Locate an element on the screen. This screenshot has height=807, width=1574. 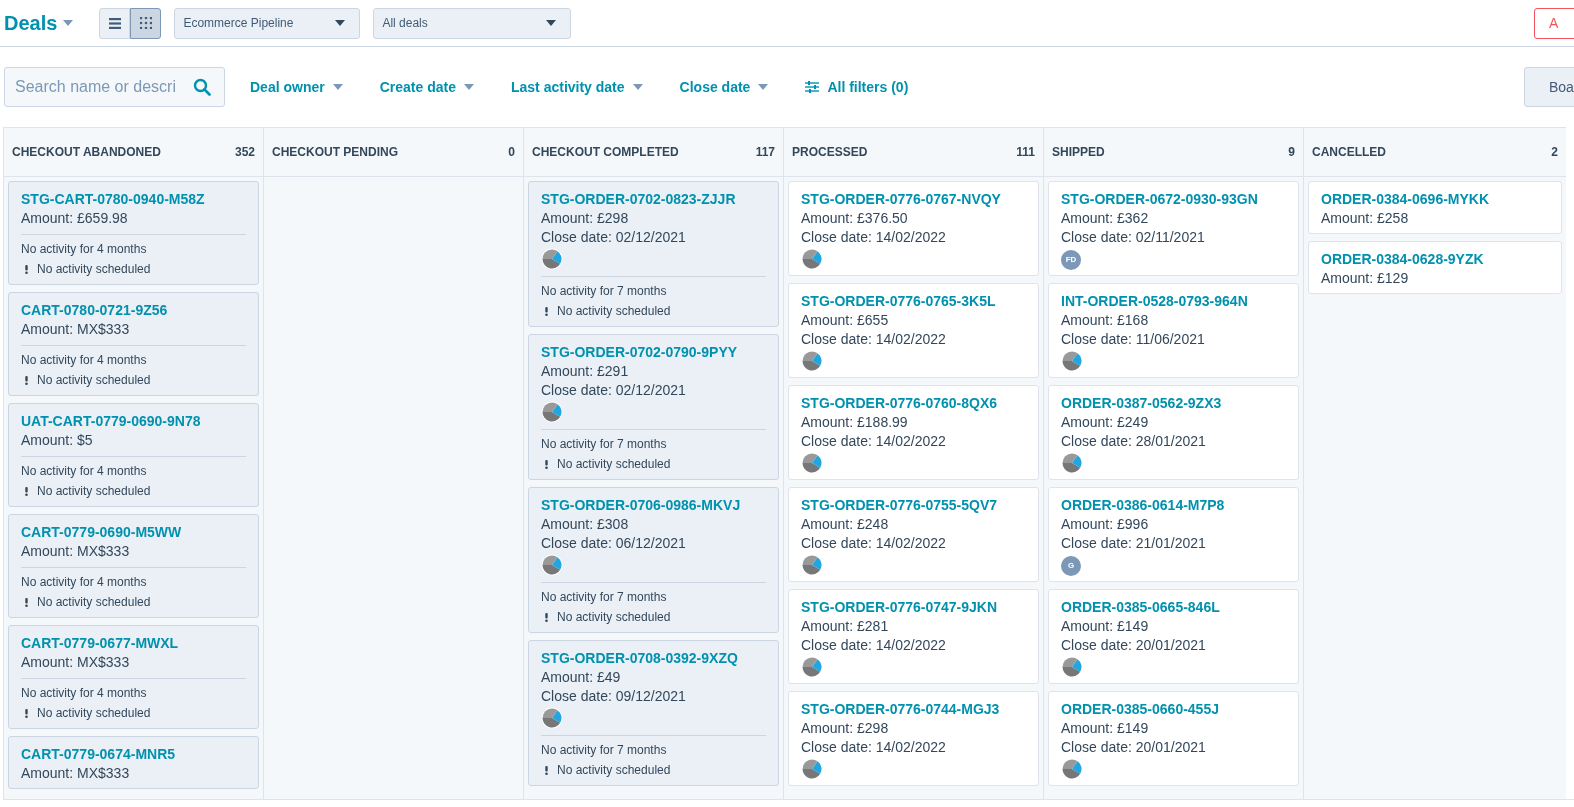
deal-card: CART-0779-0674-MNR5 Amount: MX$333 is located at coordinates (133, 762).